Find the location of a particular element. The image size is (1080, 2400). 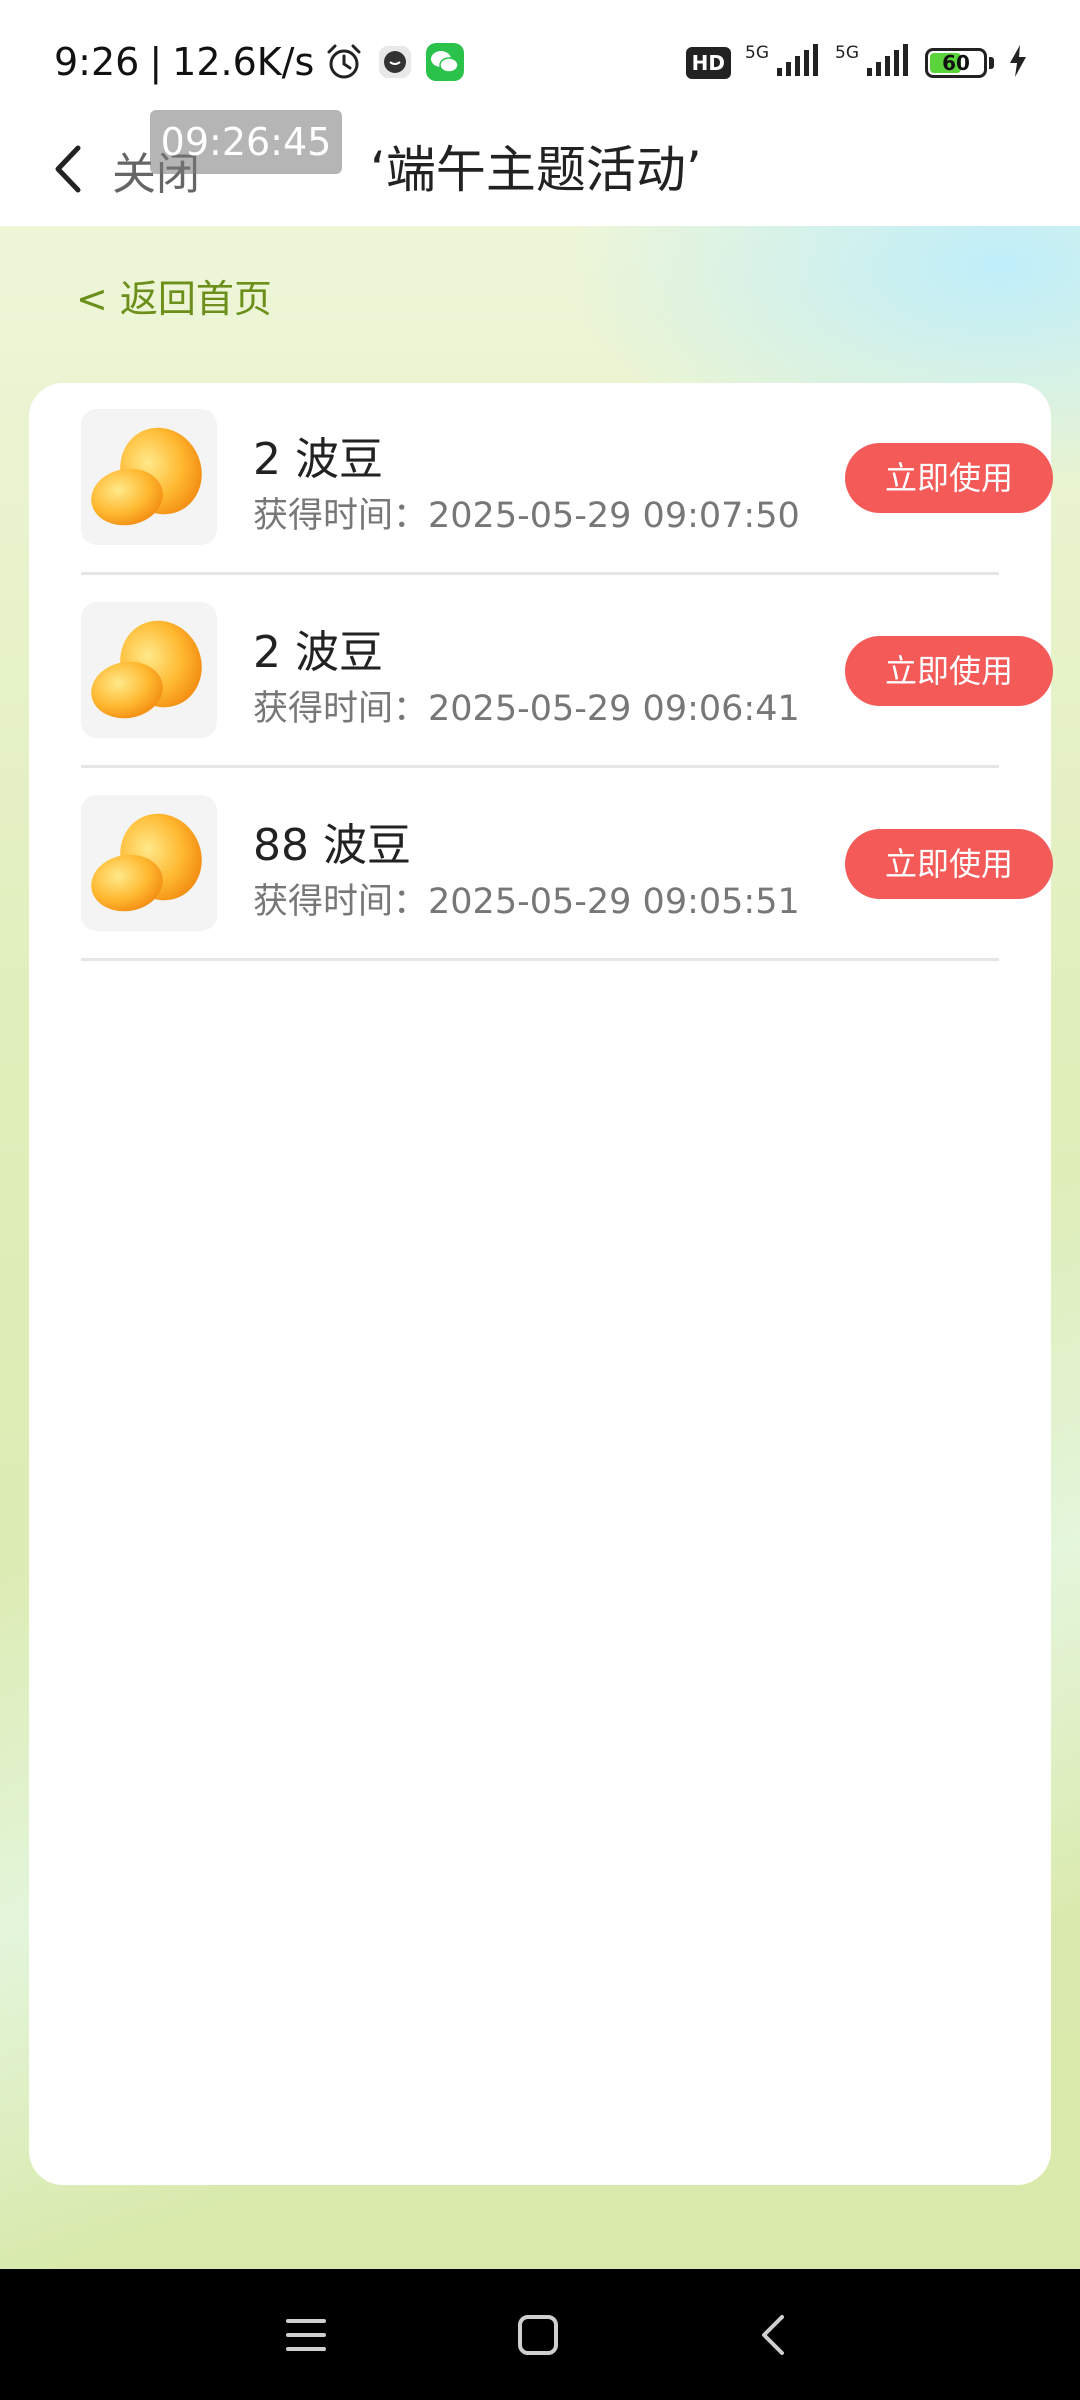

net-speed: 12.6K/s is located at coordinates (243, 62).